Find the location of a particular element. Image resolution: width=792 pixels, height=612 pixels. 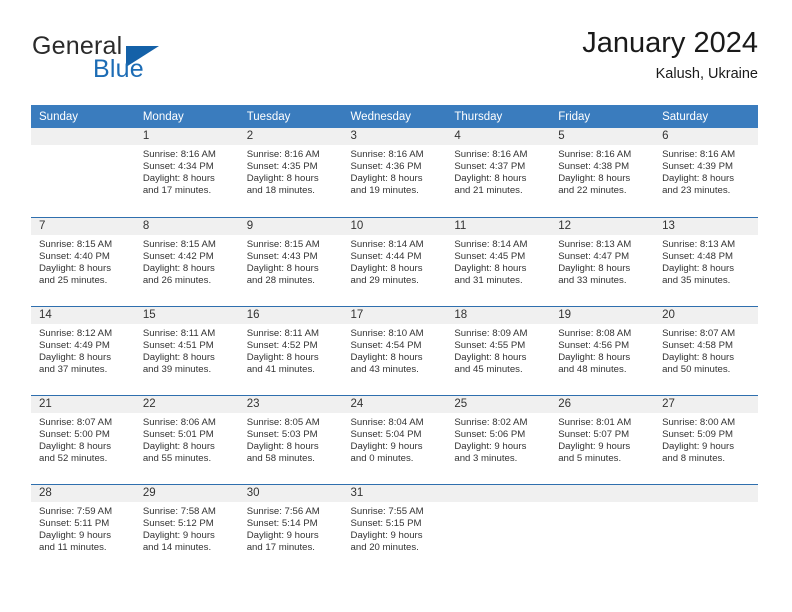

sunrise-text: Sunrise: 8:07 AM is located at coordinates (699, 333).